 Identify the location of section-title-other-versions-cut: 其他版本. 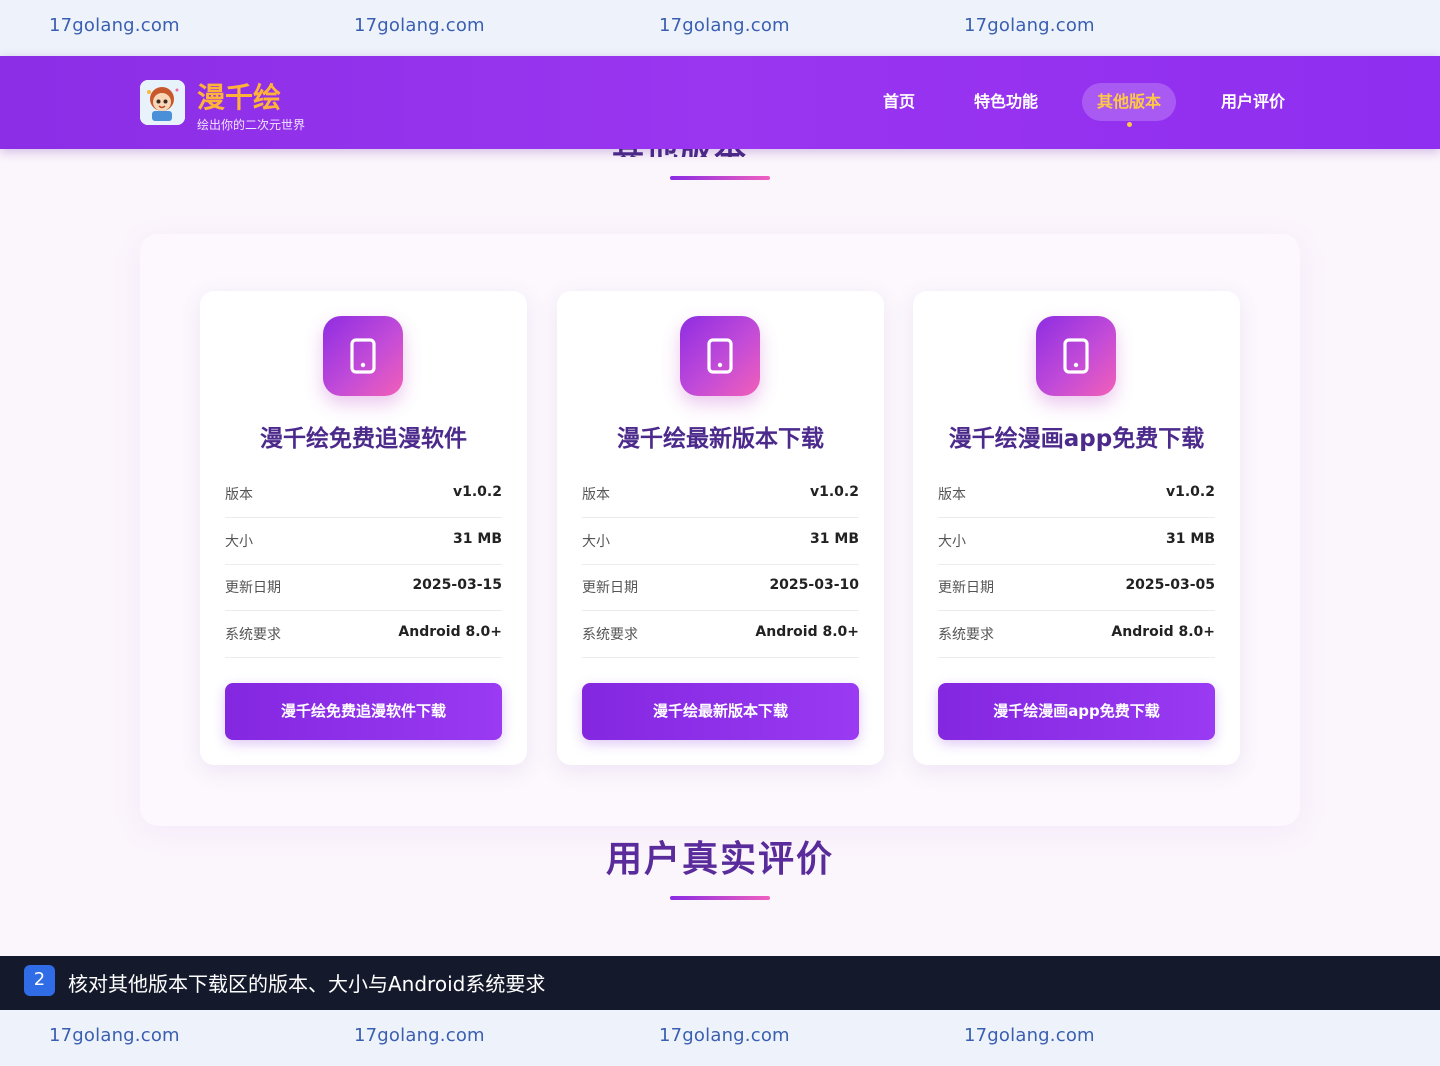
(720, 153).